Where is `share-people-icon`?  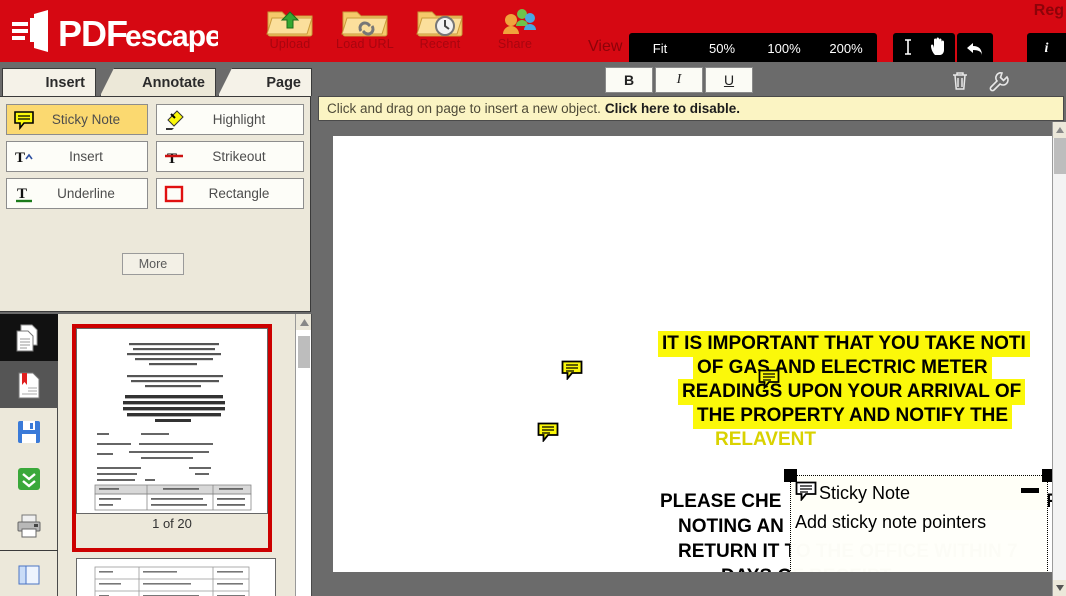
share-people-icon is located at coordinates (515, 21).